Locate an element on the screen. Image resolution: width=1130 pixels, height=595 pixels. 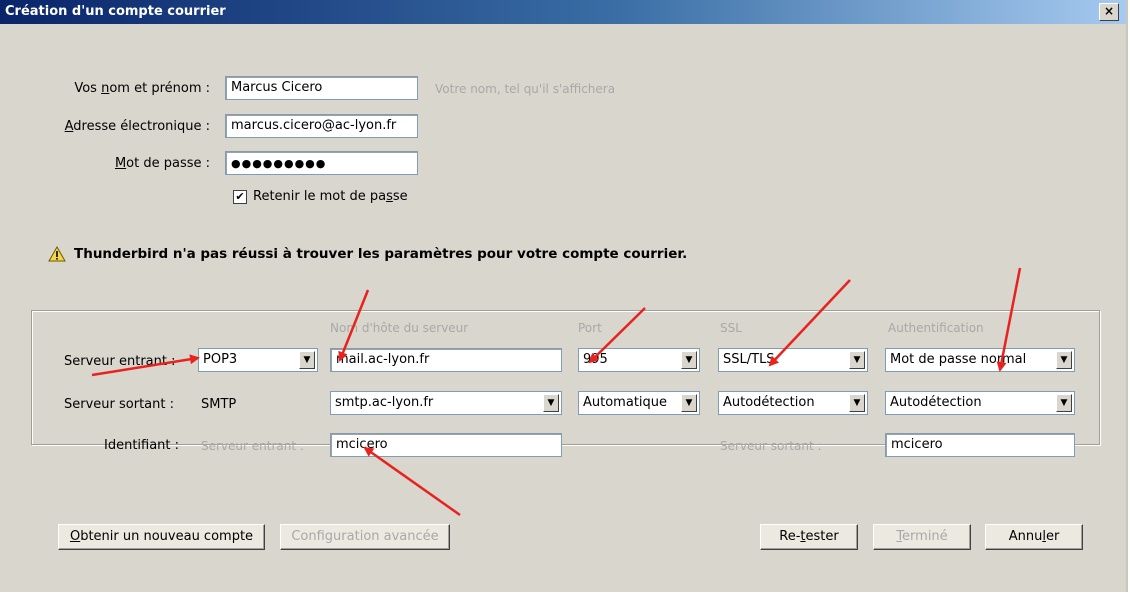
hostname-column-header: Nom d'hôte du serveur is located at coordinates (399, 328).